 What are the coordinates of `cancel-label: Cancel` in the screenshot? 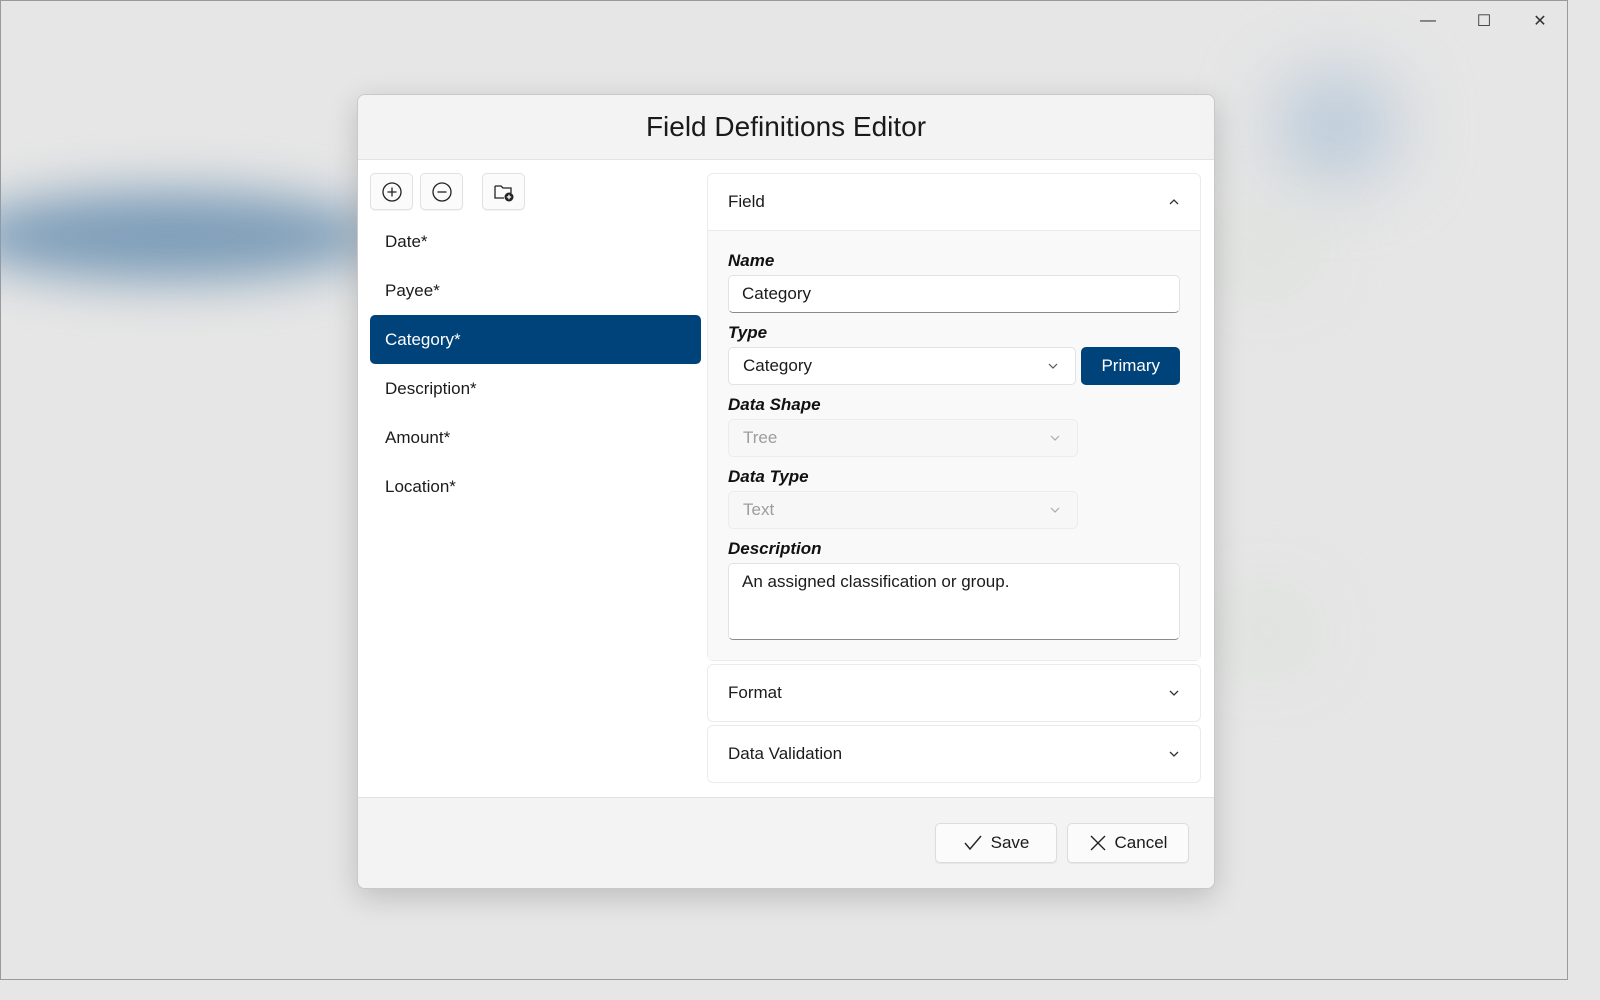 It's located at (1141, 842).